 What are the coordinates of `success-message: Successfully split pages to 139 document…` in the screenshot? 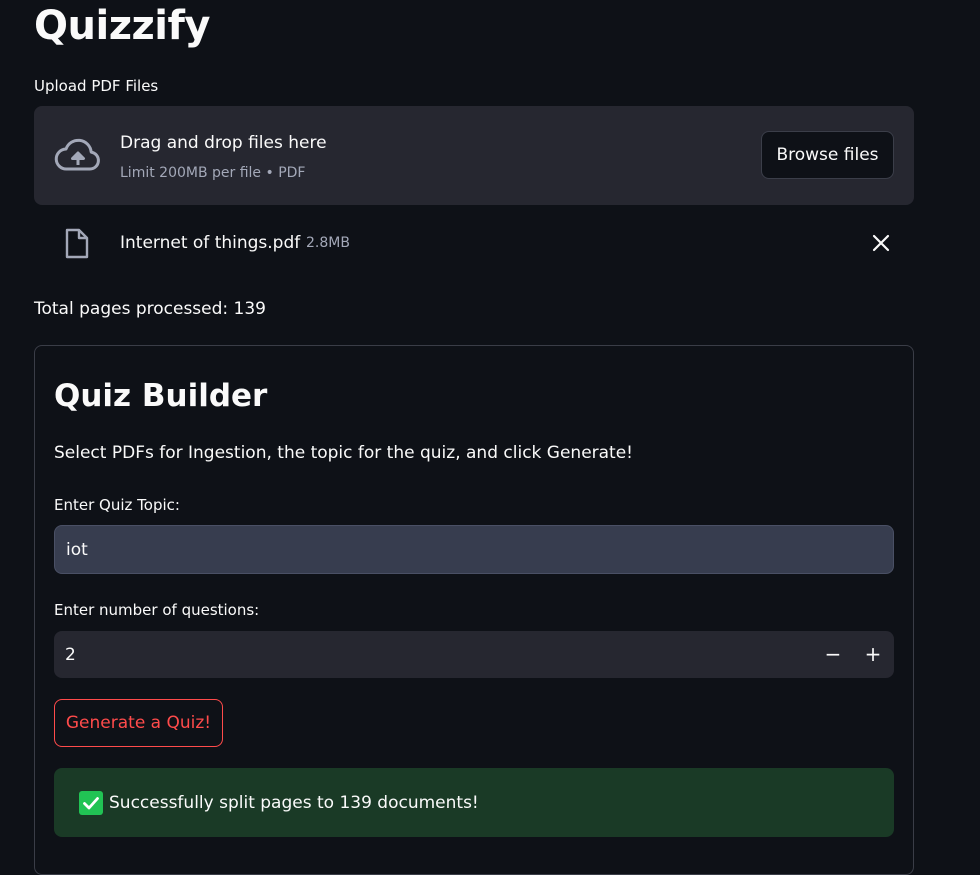 It's located at (294, 803).